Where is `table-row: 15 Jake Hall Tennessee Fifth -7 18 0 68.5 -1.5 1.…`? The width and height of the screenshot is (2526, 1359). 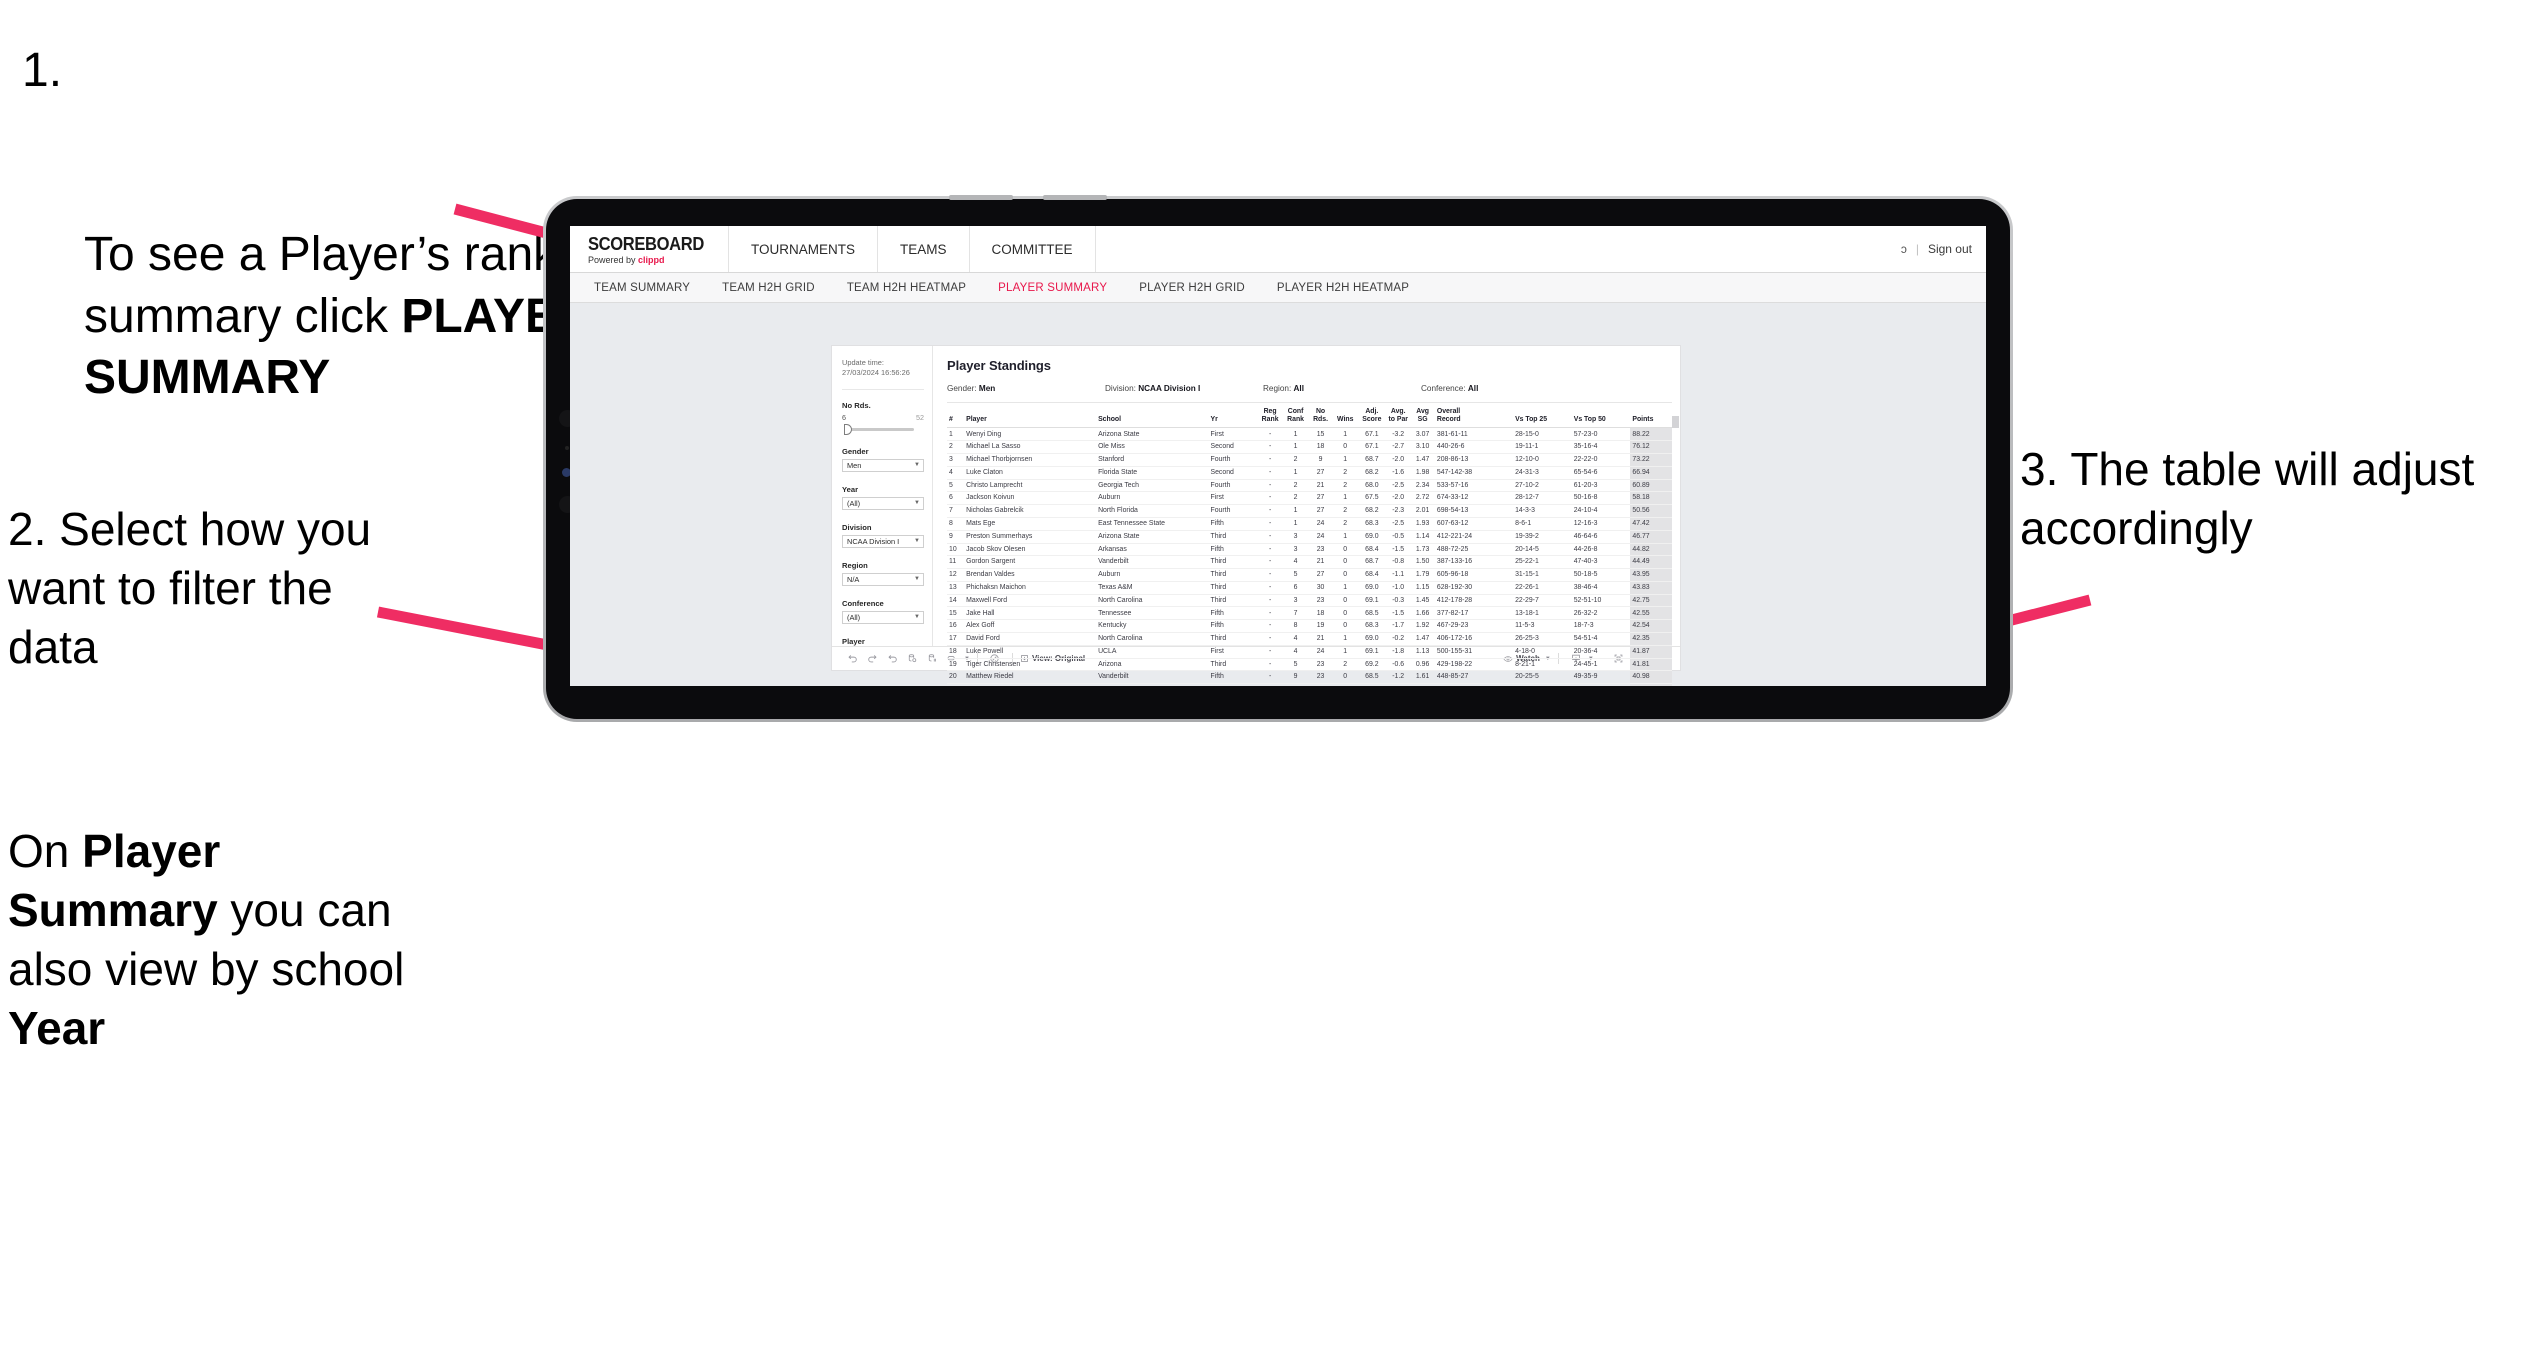 table-row: 15 Jake Hall Tennessee Fifth -7 18 0 68.5 -1.5 1.… is located at coordinates (1309, 613).